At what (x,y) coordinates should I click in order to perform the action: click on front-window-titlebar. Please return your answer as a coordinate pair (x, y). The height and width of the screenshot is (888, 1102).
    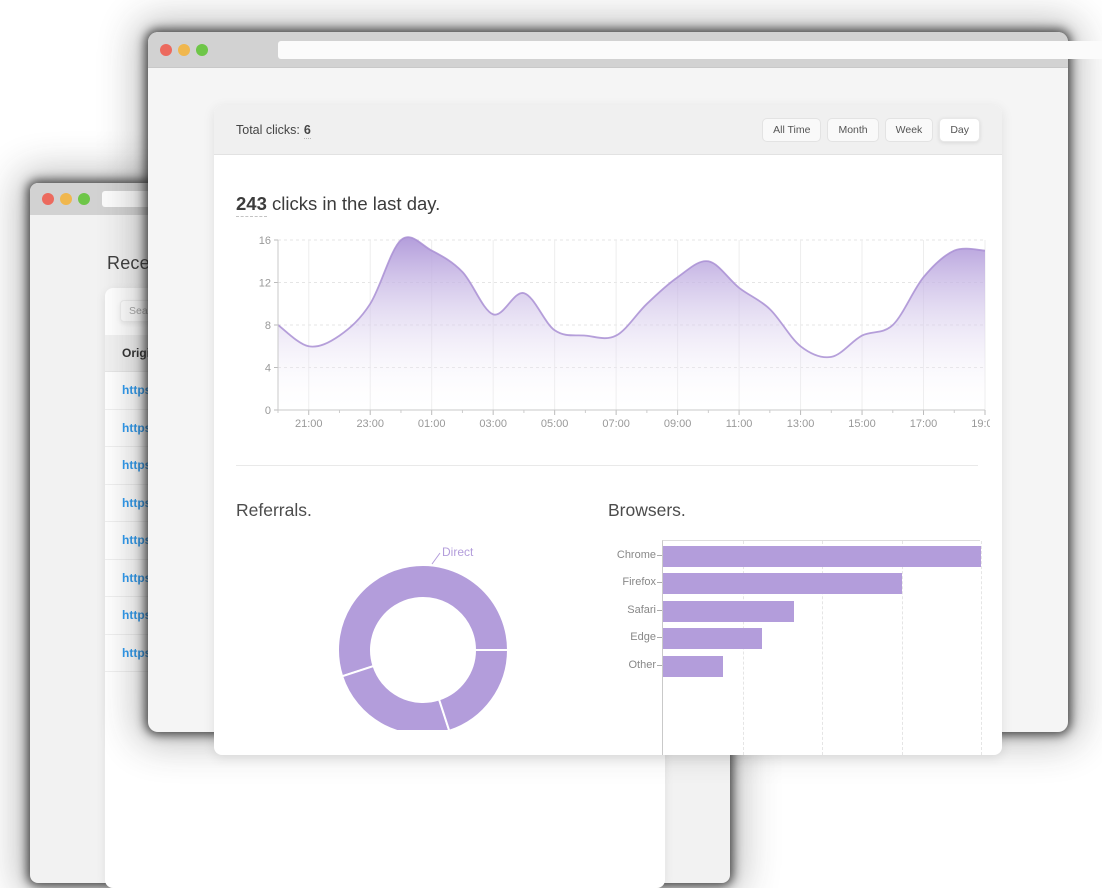
    Looking at the image, I should click on (625, 50).